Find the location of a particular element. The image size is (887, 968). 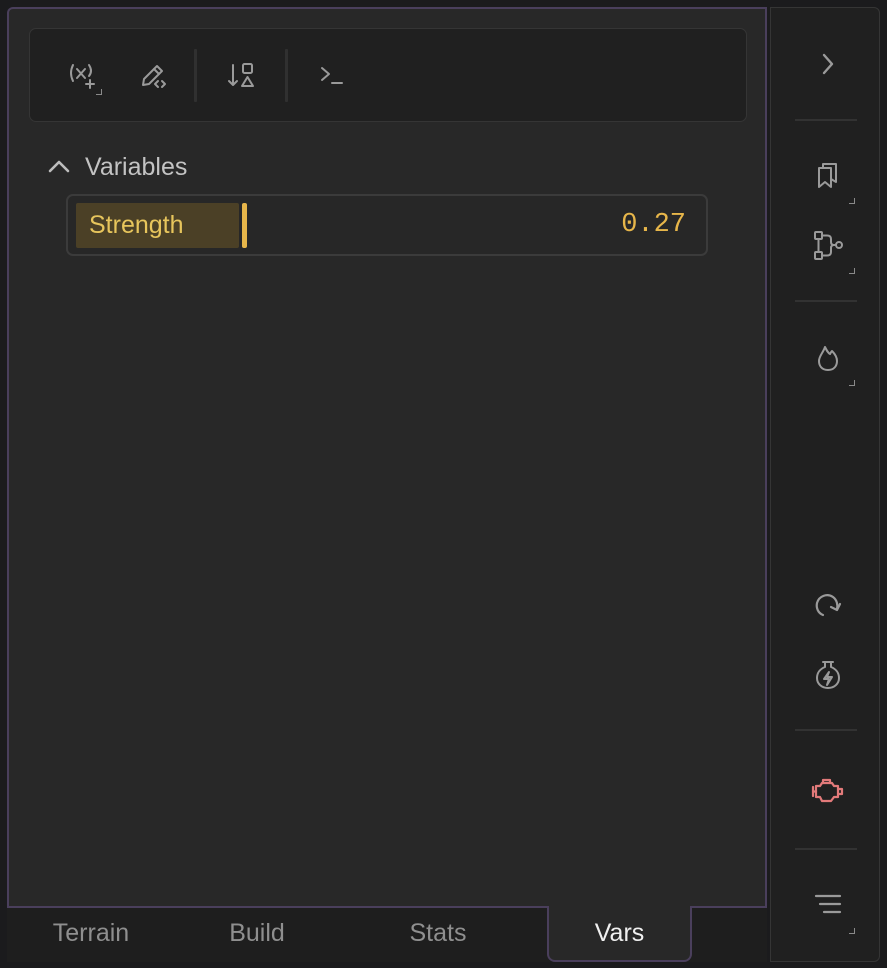

right-dock is located at coordinates (825, 484).